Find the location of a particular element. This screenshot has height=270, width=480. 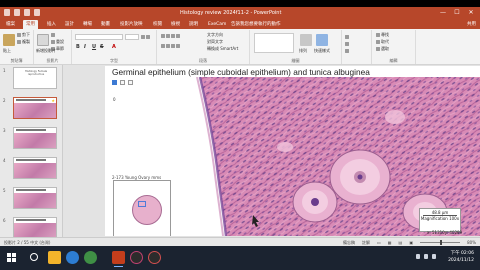

overview-navigator is located at coordinates (142, 208).